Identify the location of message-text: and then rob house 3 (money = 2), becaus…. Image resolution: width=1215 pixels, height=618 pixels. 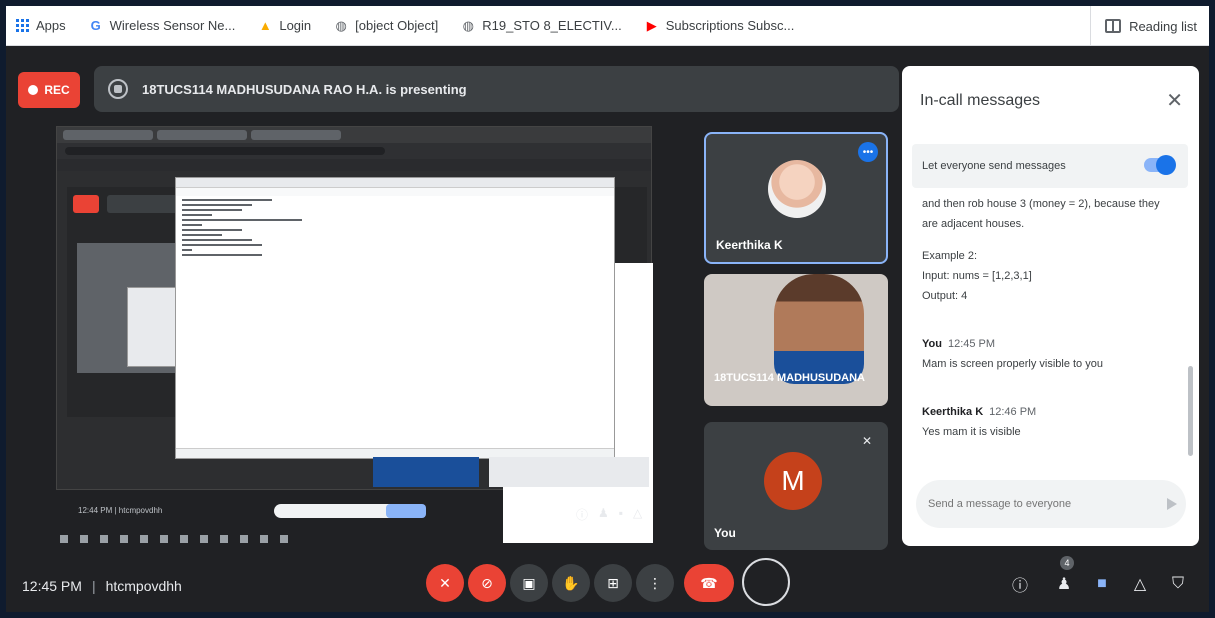
(1041, 204).